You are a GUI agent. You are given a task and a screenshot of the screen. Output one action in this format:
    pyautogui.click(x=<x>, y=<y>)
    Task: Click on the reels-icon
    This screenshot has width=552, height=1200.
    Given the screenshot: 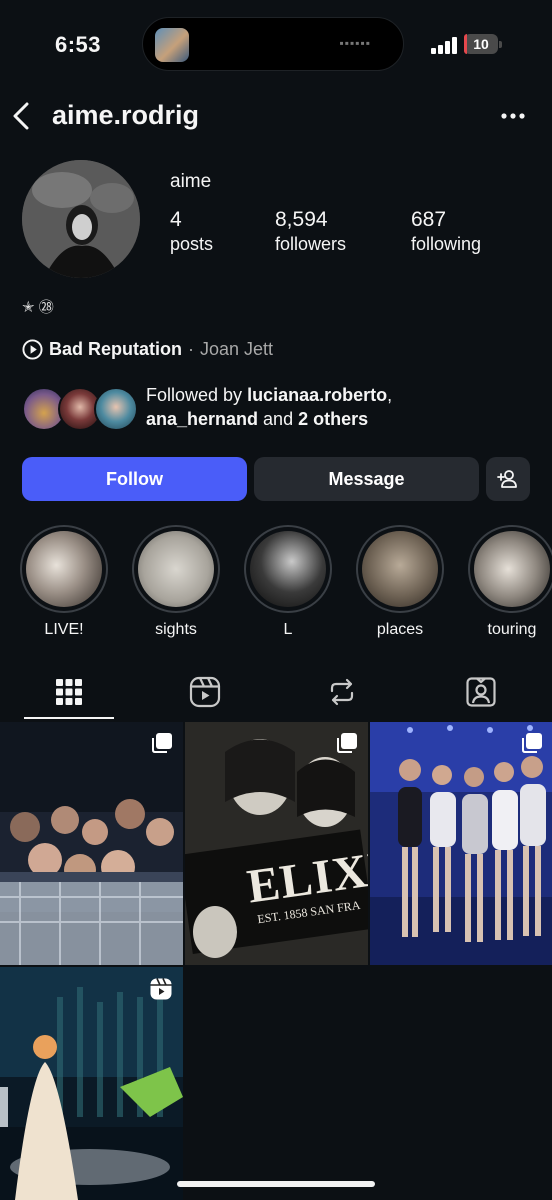 What is the action you would take?
    pyautogui.click(x=205, y=692)
    